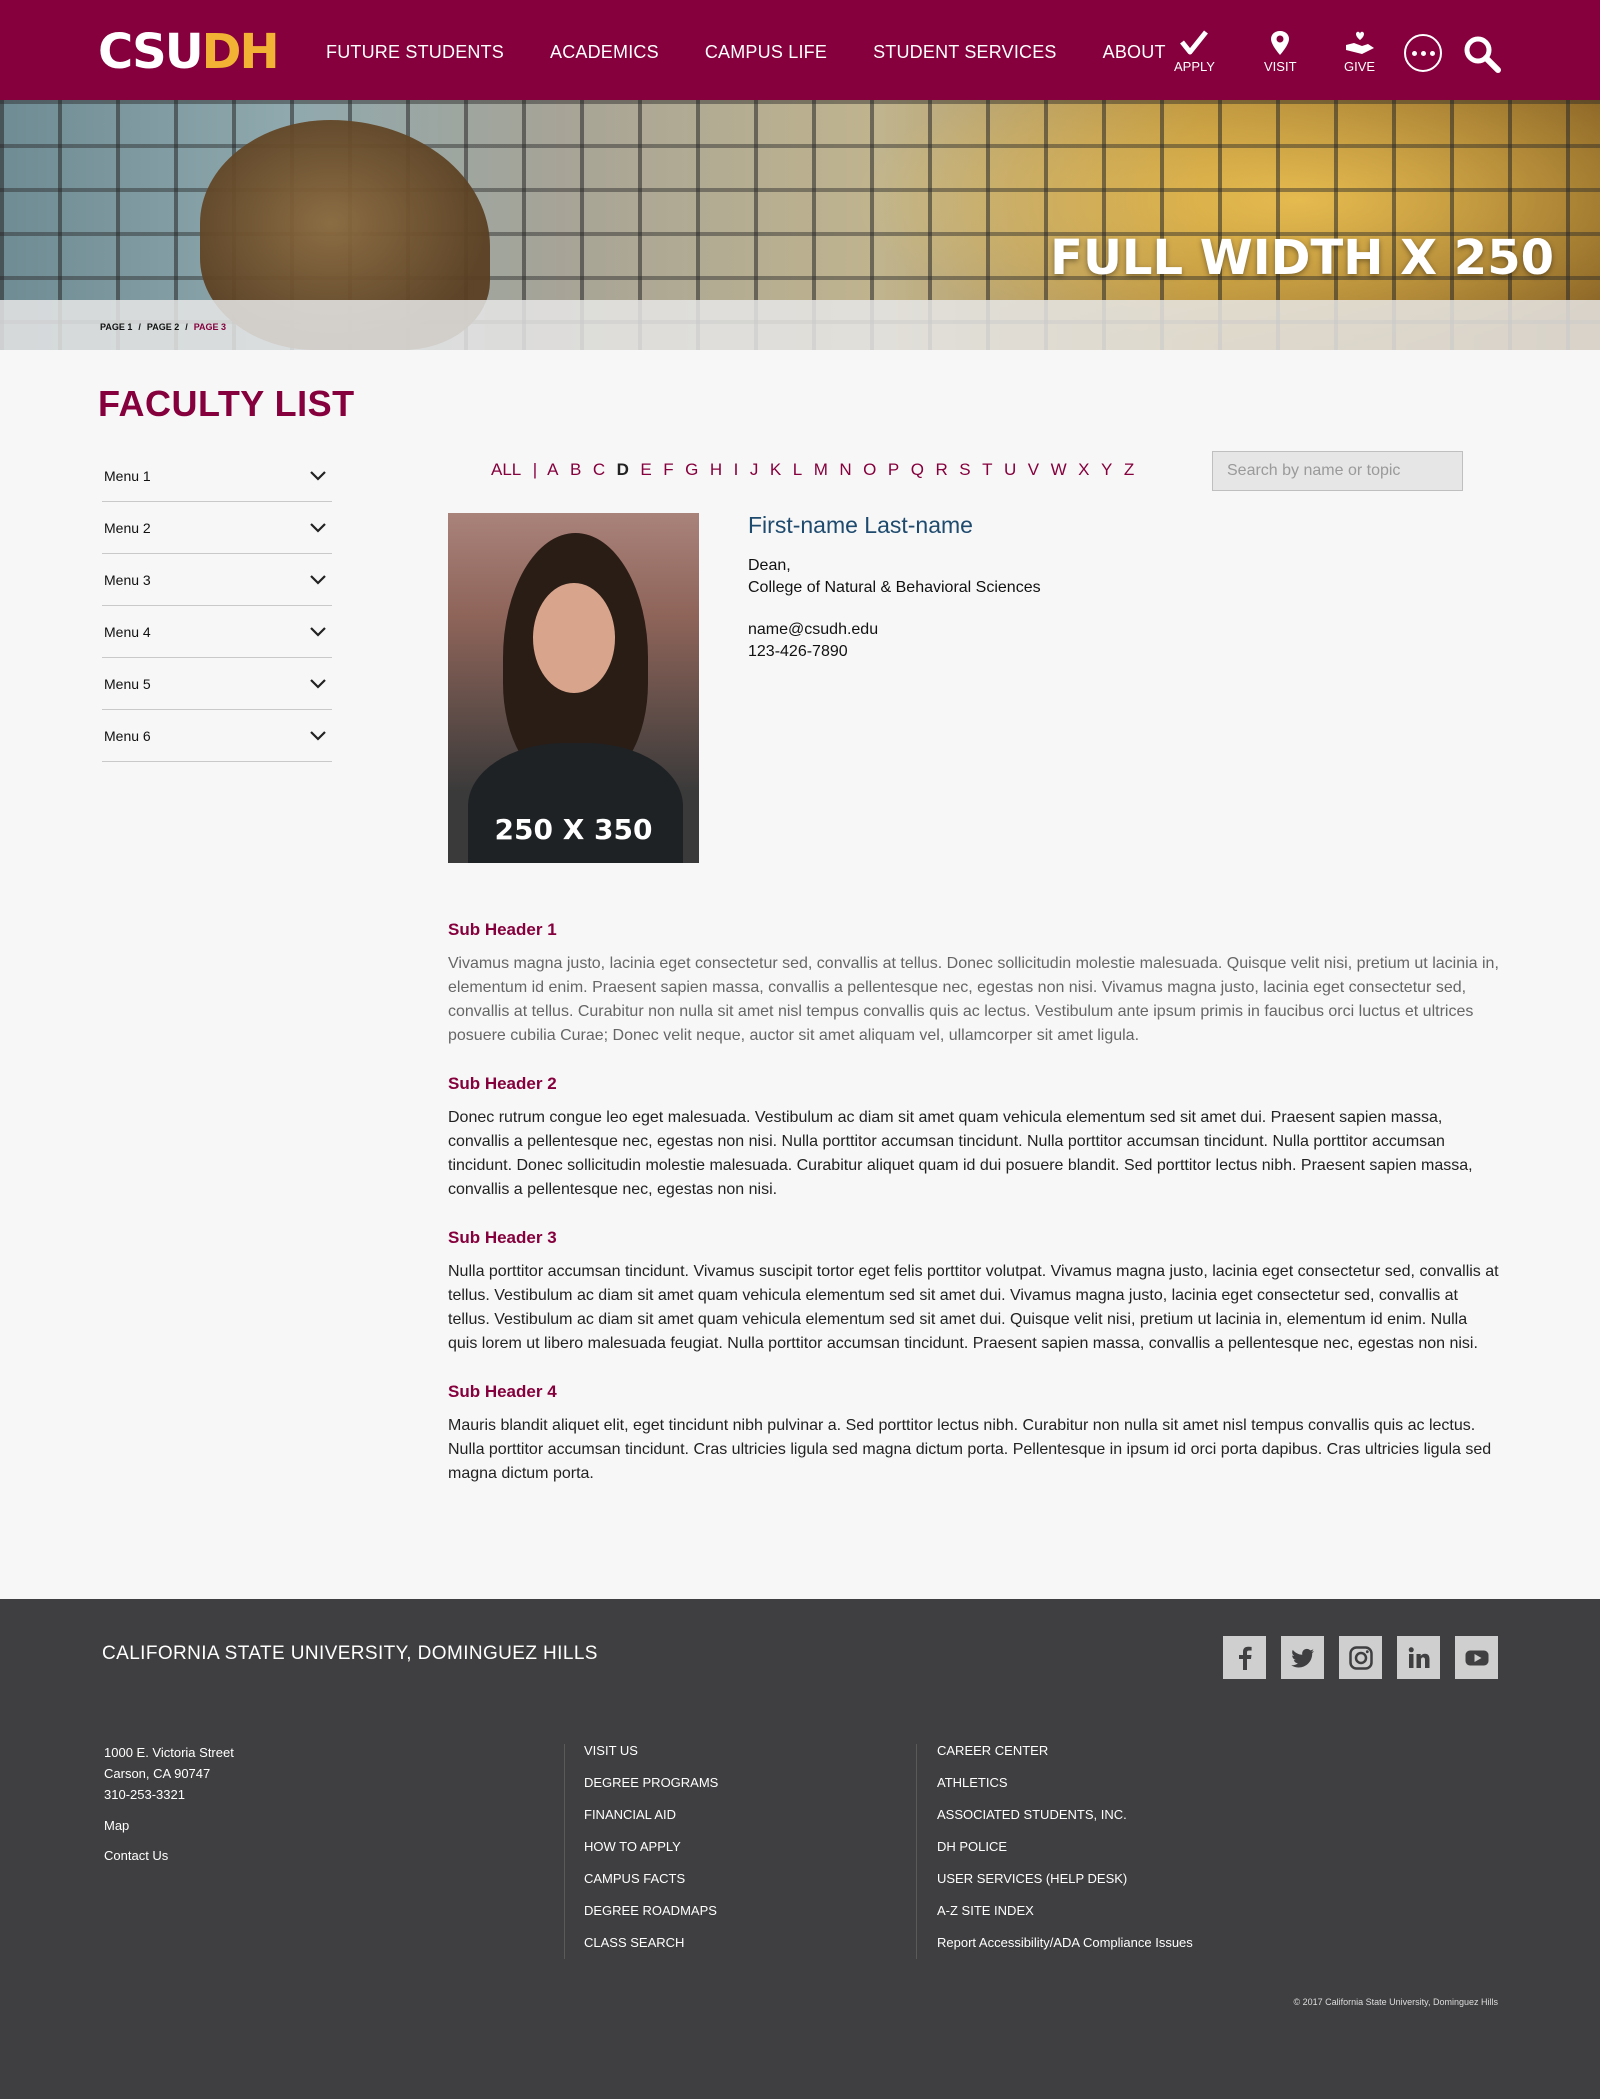 This screenshot has height=2099, width=1600. Describe the element at coordinates (163, 327) in the screenshot. I see `breadcrumb-page-2: PAGE 2` at that location.